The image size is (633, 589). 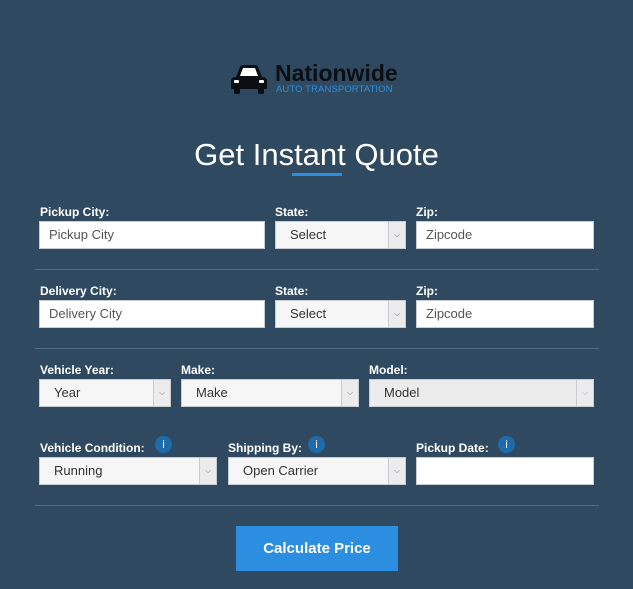 I want to click on pickup-zip-input: Zipcode, so click(x=505, y=235).